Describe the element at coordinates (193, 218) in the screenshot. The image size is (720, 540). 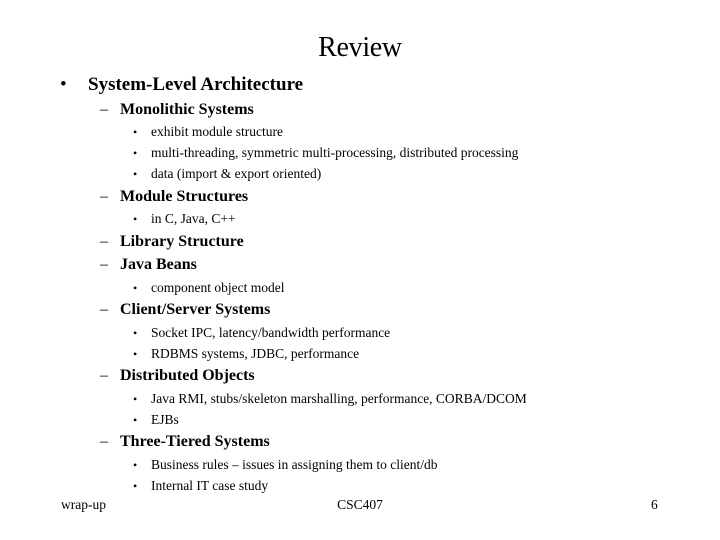
I see `outline-item-text: in C, Java, C++` at that location.